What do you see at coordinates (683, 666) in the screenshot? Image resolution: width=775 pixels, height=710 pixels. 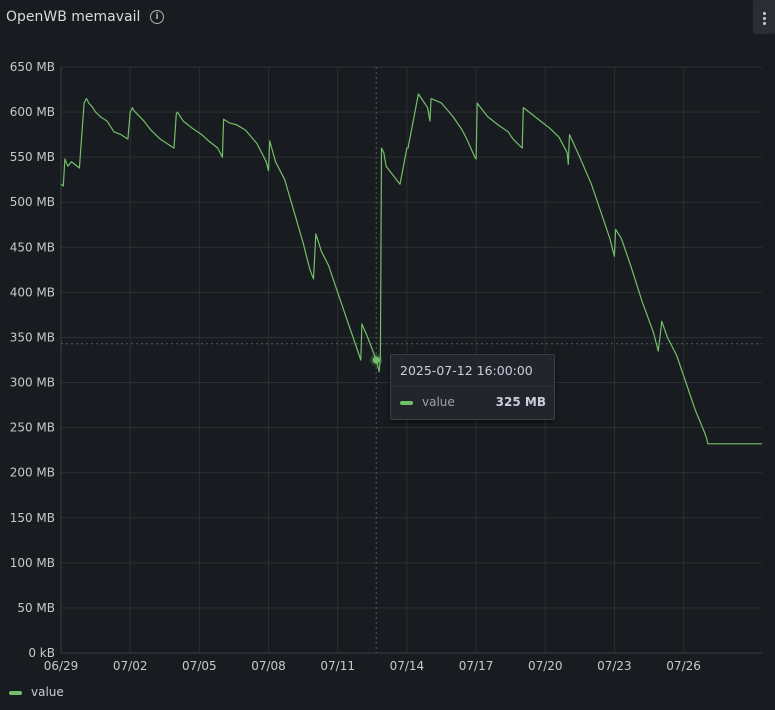 I see `x-tick-label: 07/26` at bounding box center [683, 666].